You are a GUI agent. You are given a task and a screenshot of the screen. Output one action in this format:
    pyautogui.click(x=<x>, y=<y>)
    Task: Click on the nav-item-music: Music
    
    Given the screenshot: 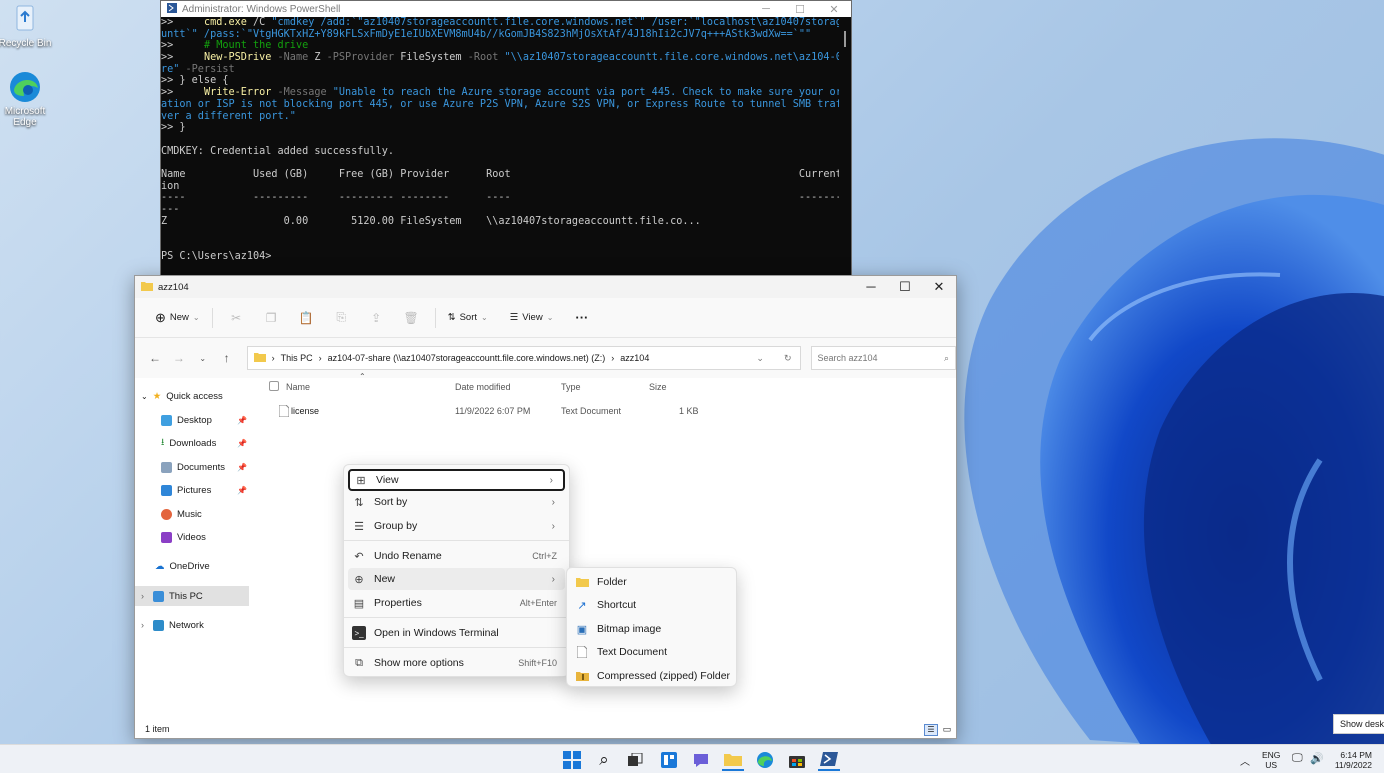 What is the action you would take?
    pyautogui.click(x=205, y=514)
    